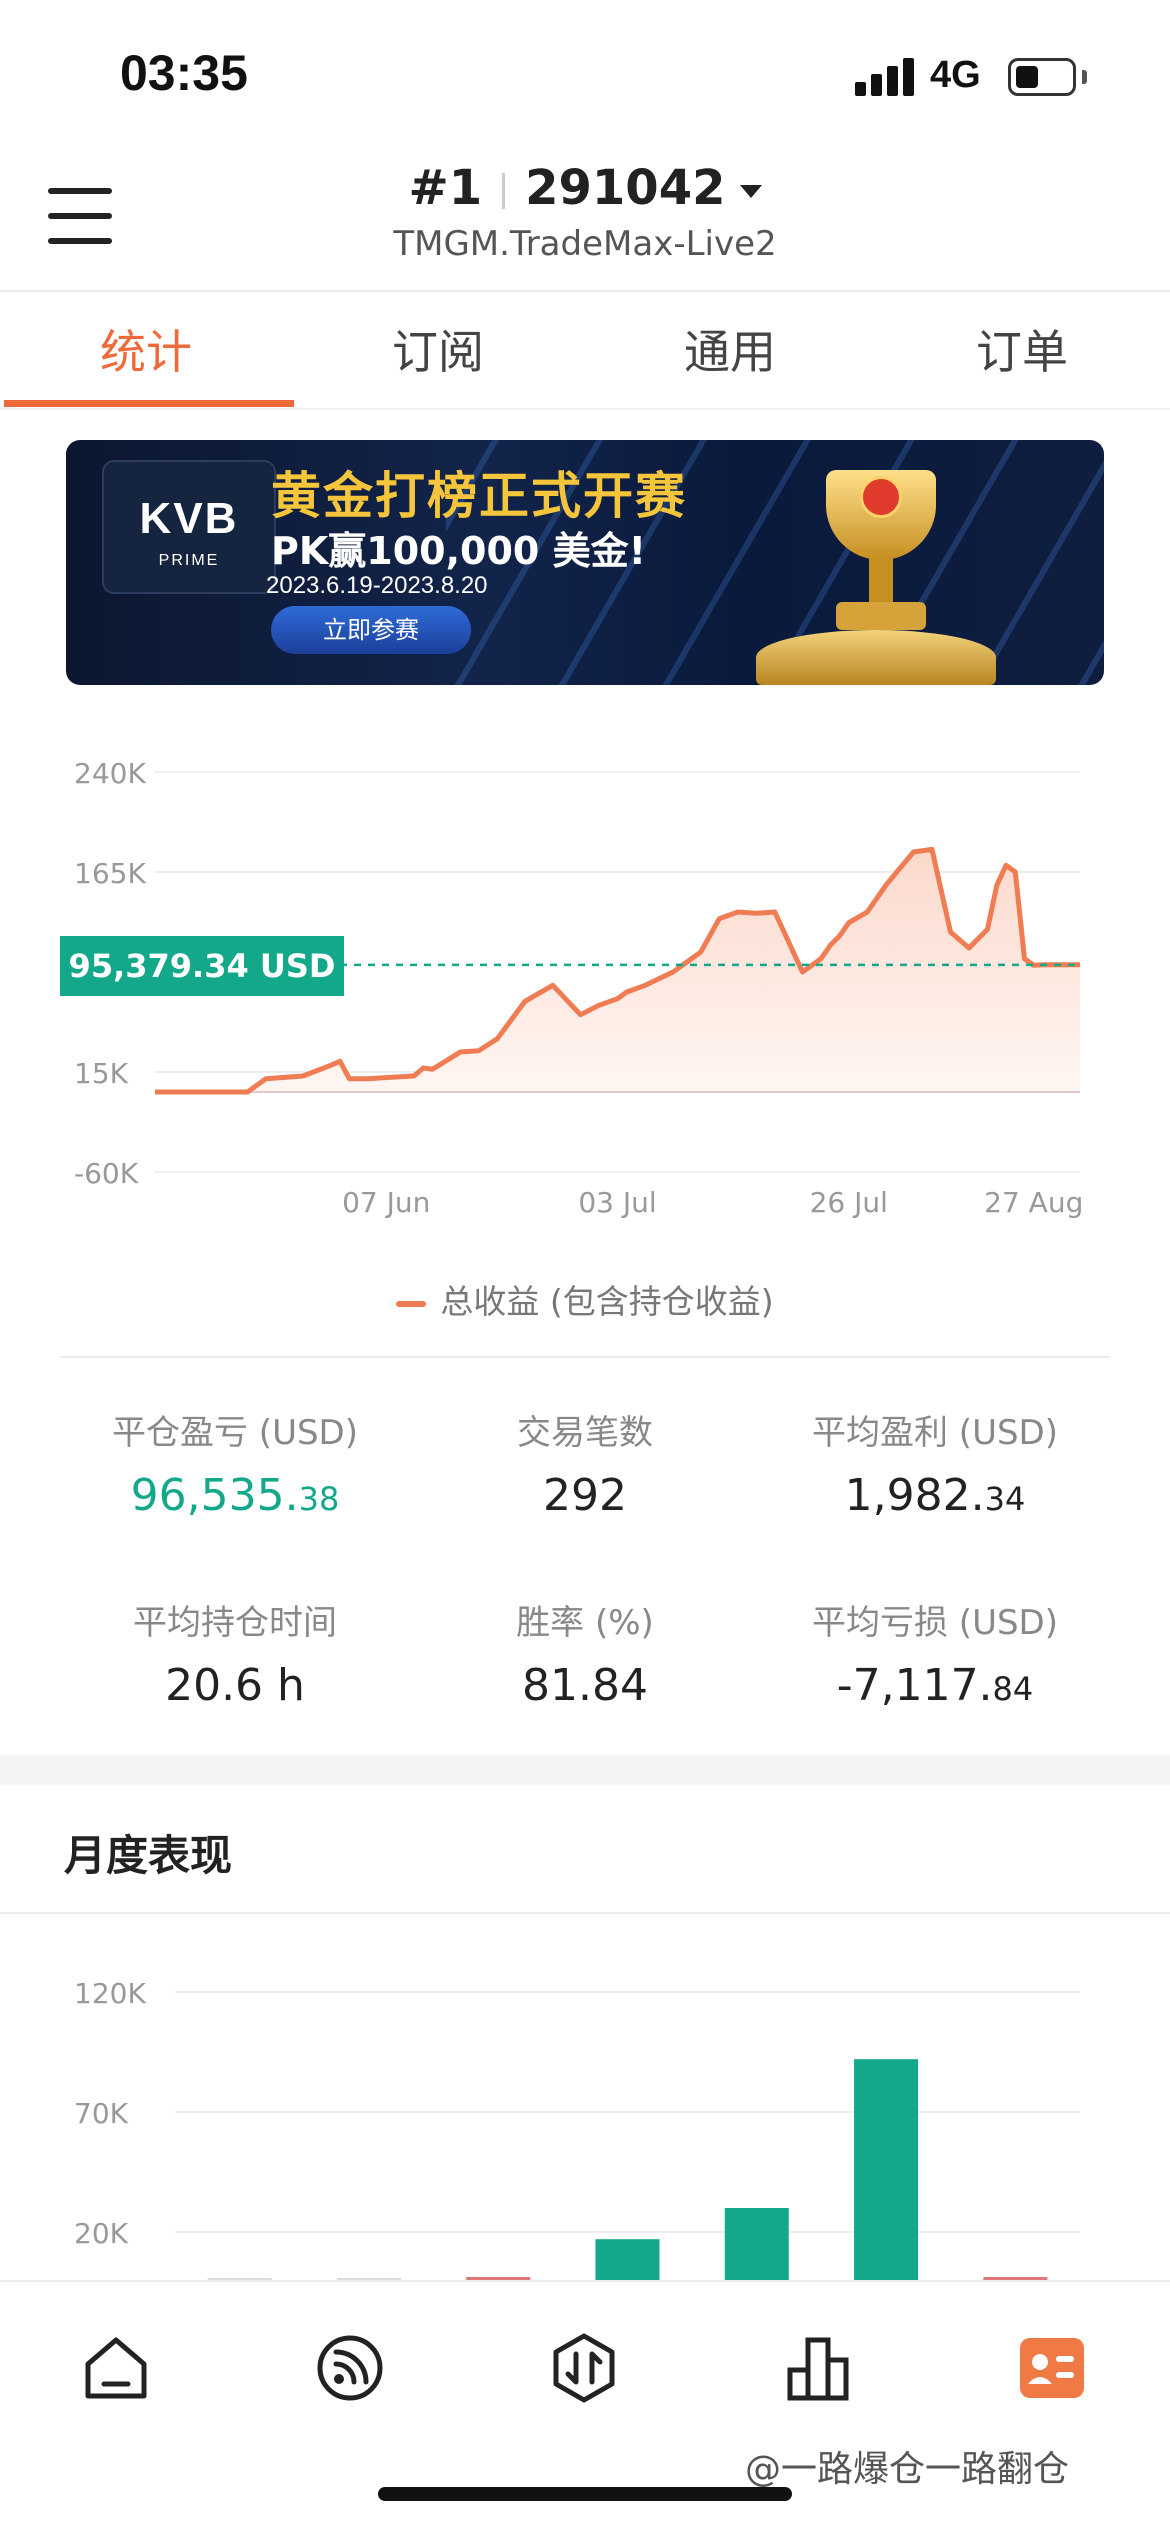 Image resolution: width=1170 pixels, height=2534 pixels. Describe the element at coordinates (1022, 349) in the screenshot. I see `tab-orders: 订单` at that location.